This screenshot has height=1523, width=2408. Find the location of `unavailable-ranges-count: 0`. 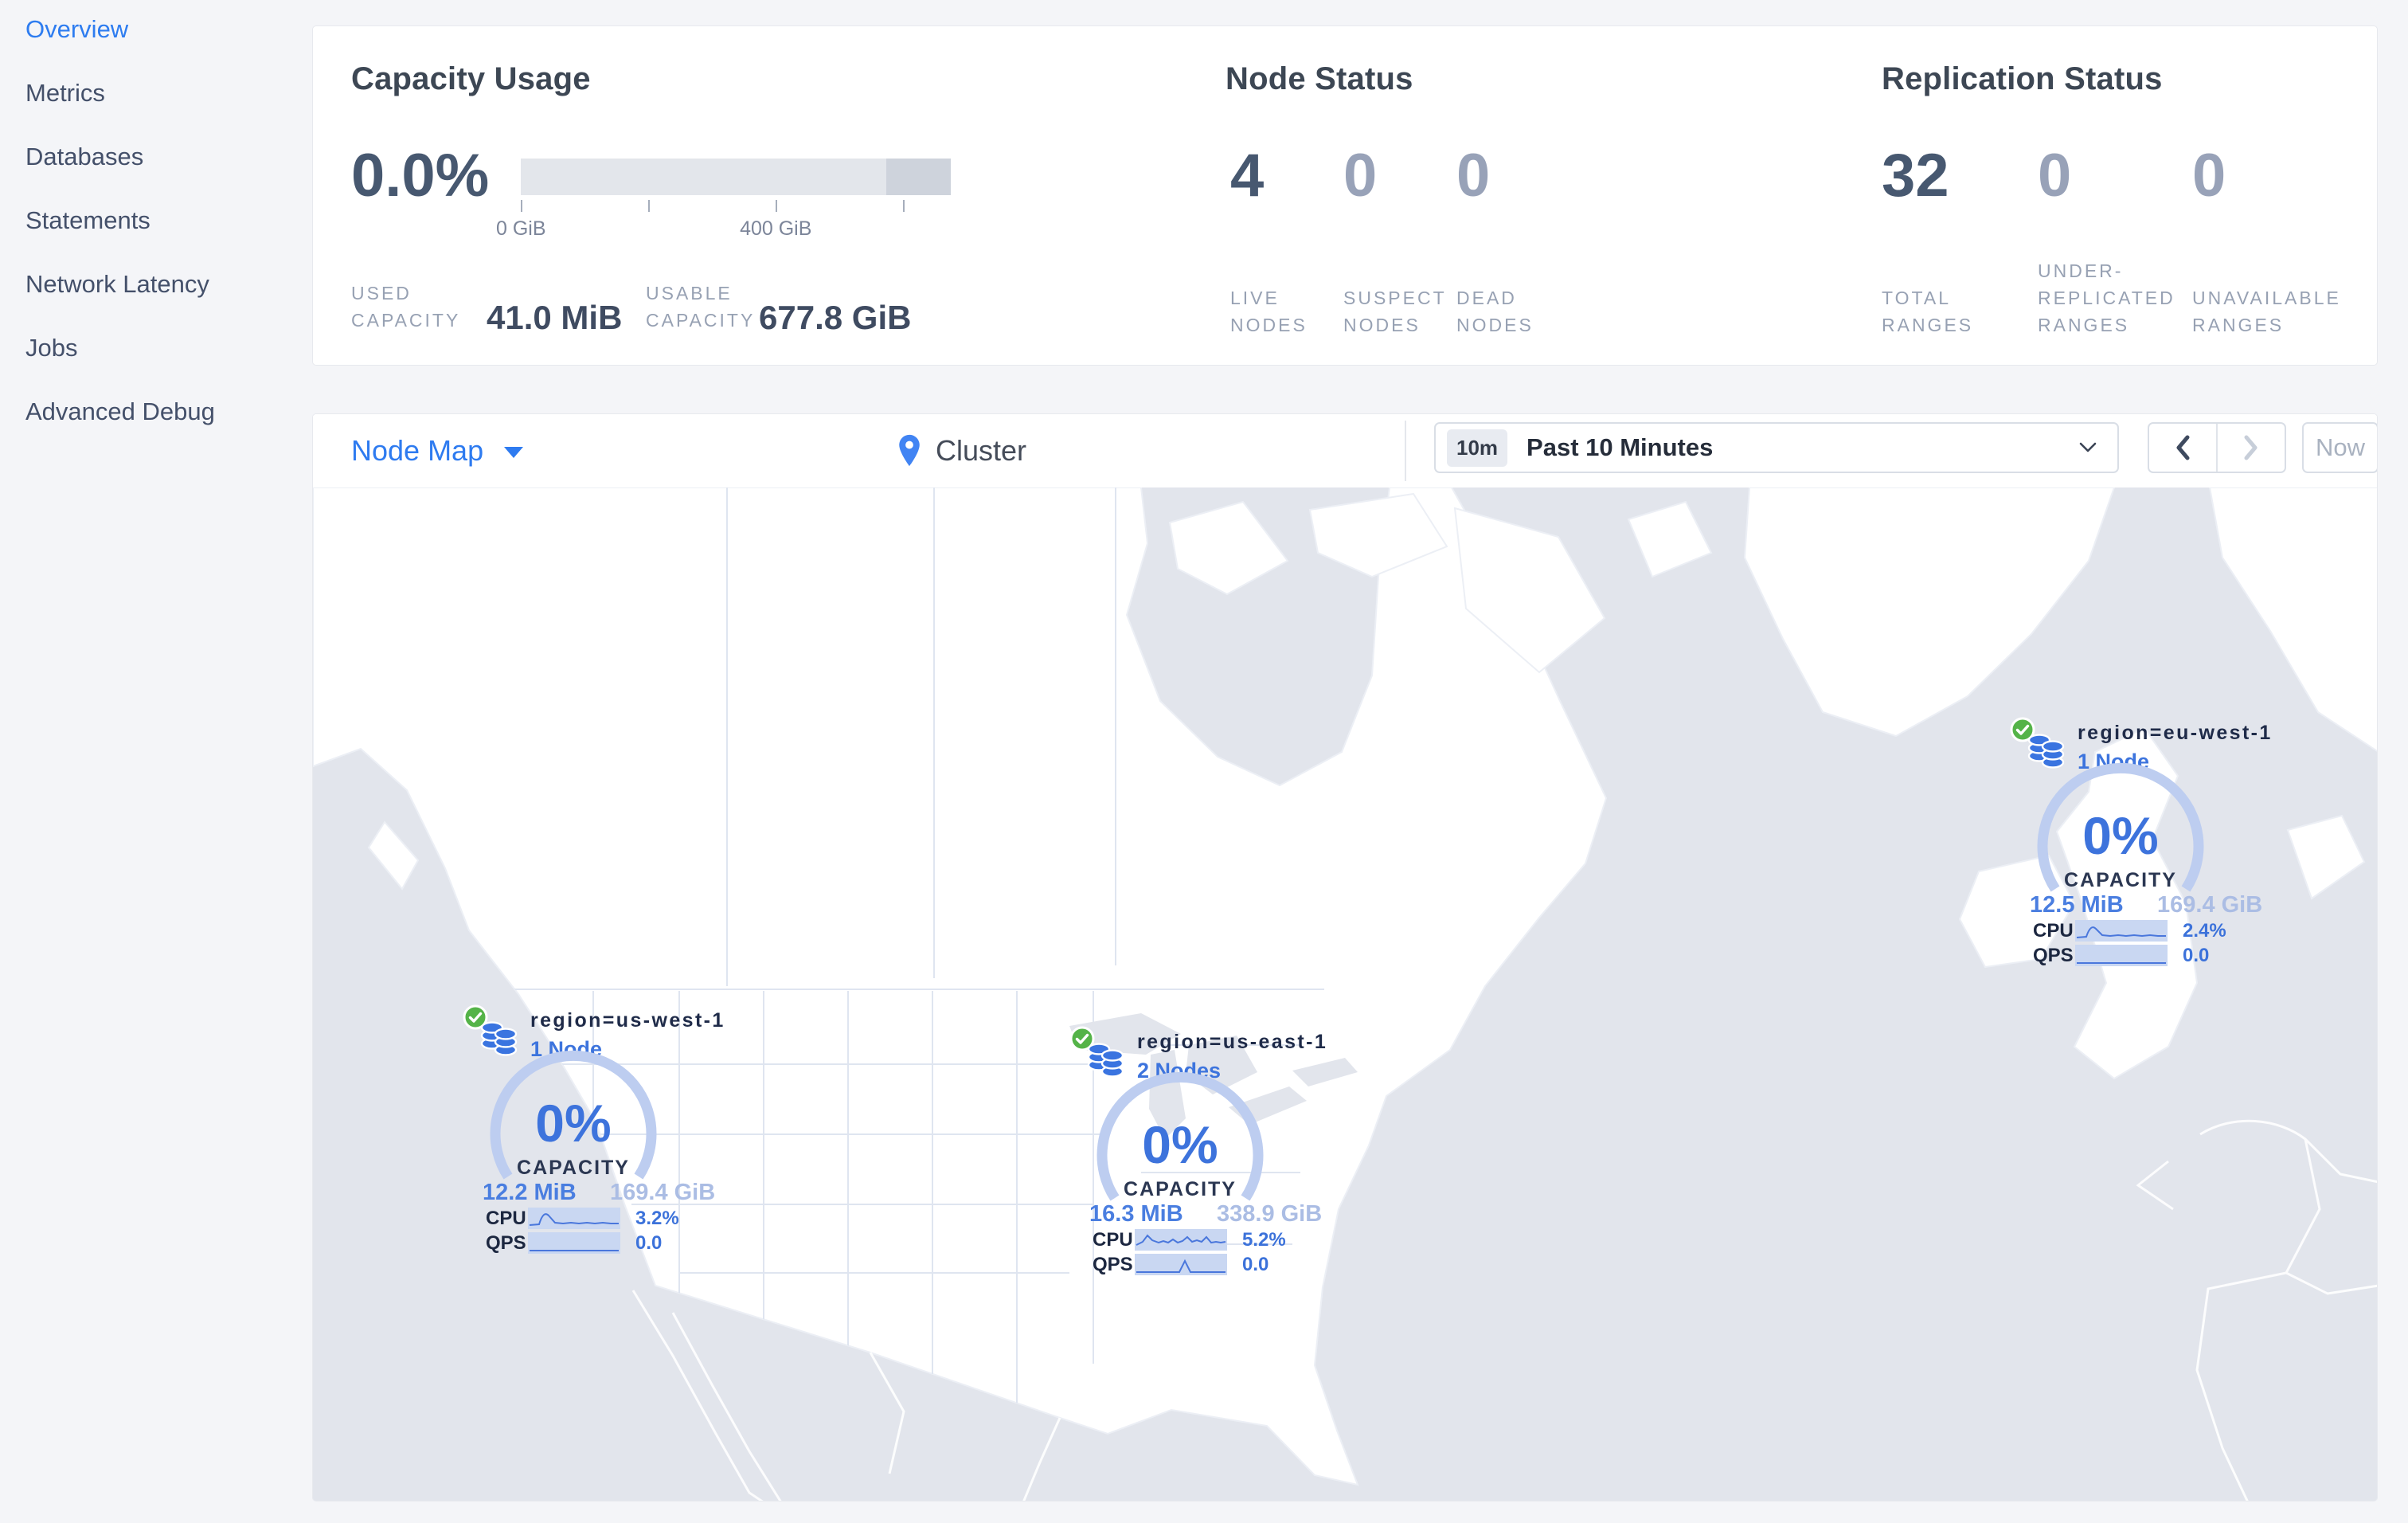

unavailable-ranges-count: 0 is located at coordinates (2209, 175).